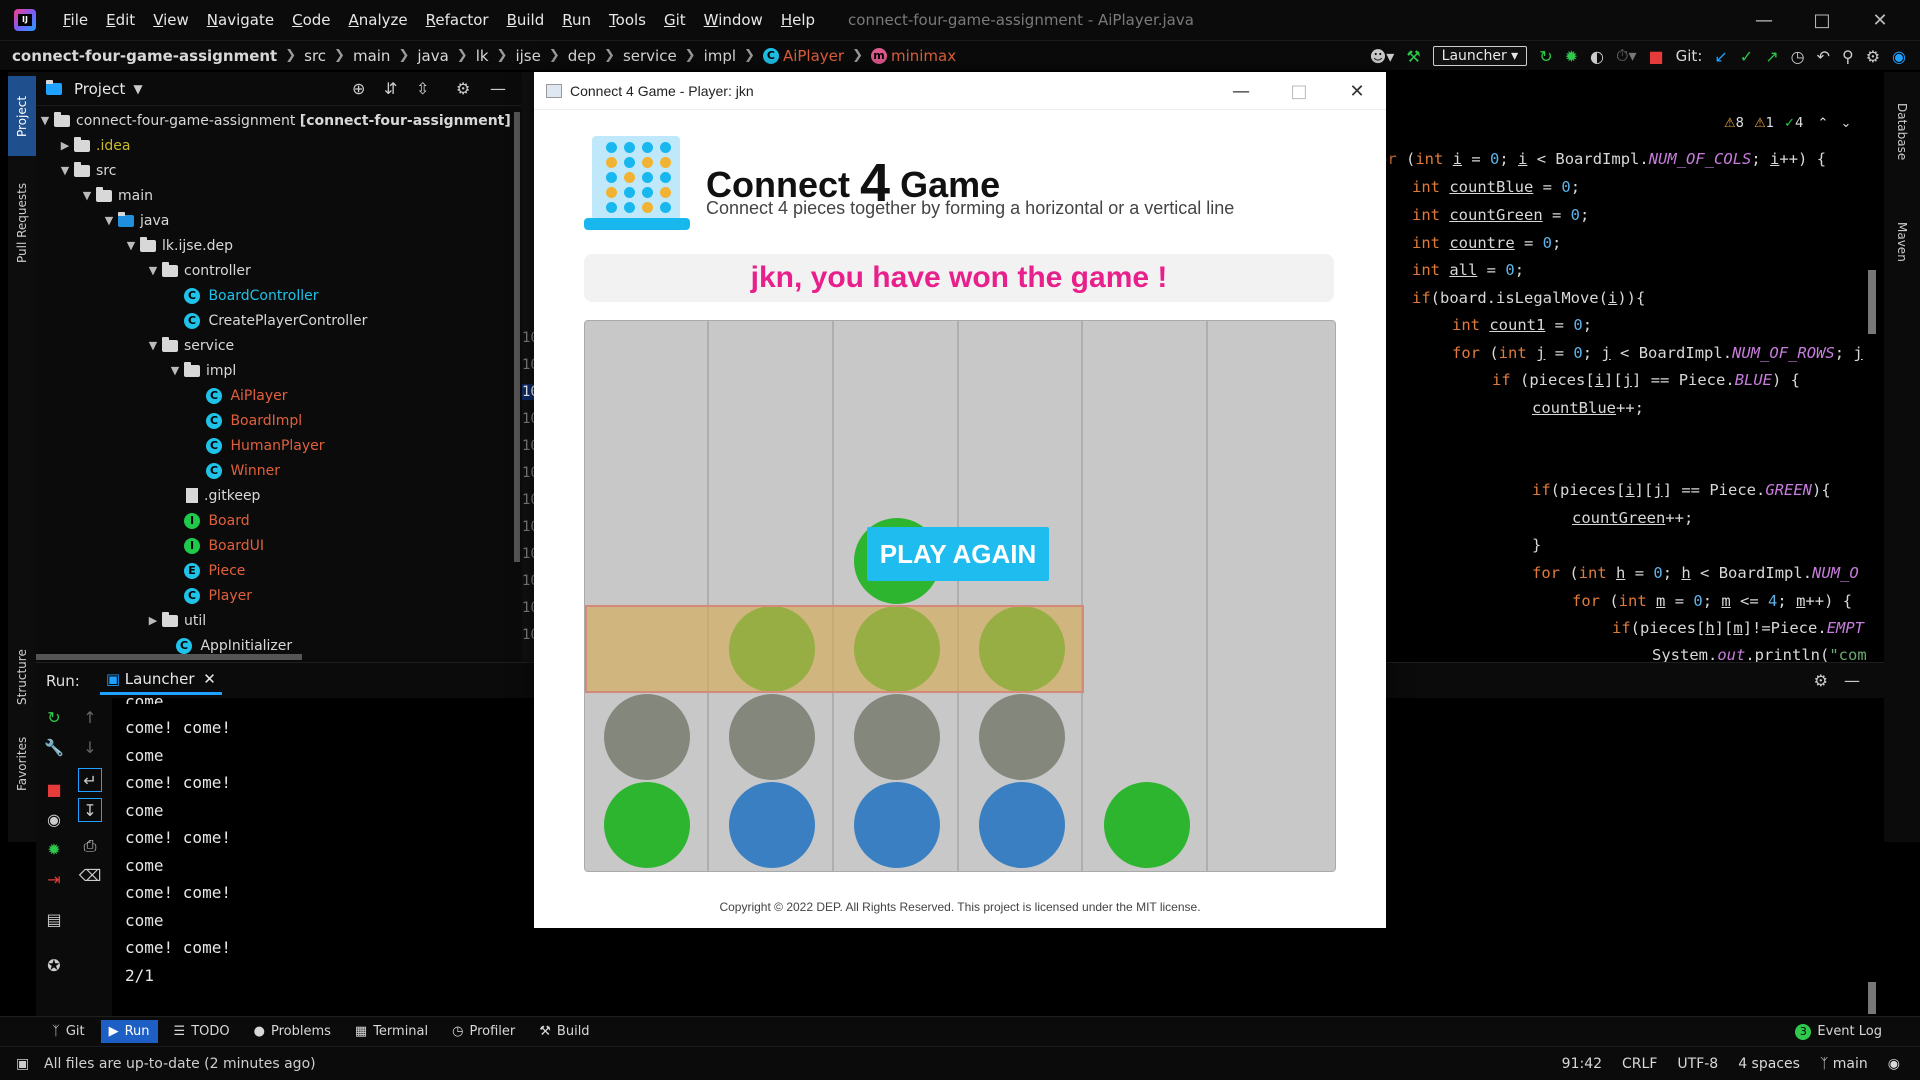 This screenshot has height=1080, width=1920. What do you see at coordinates (275, 320) in the screenshot?
I see `tree-item-createplayercontroller: C CreatePlayerController` at bounding box center [275, 320].